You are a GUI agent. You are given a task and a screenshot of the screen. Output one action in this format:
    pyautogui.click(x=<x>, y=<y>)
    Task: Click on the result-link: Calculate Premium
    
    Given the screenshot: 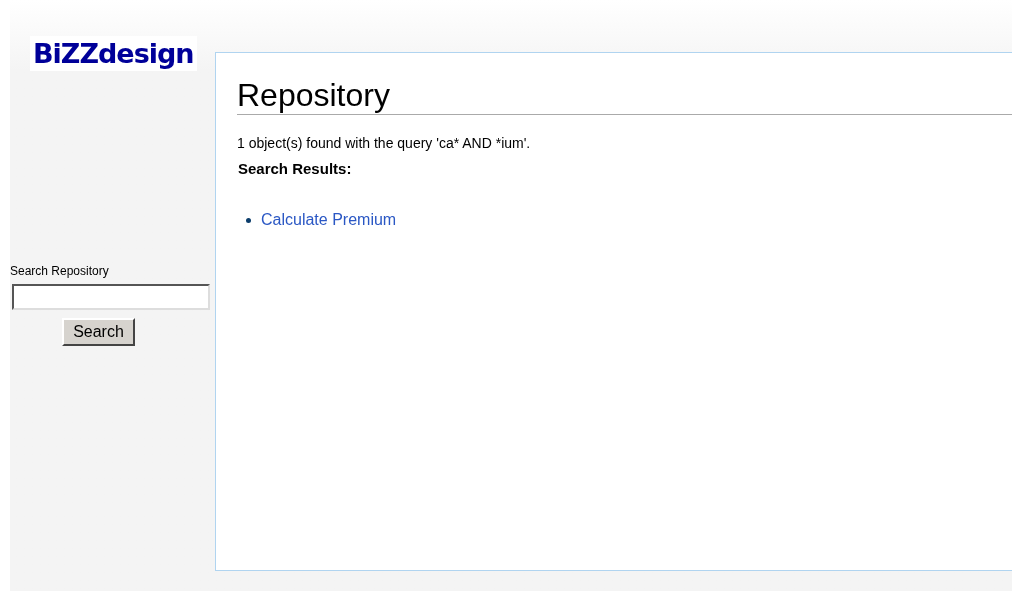 What is the action you would take?
    pyautogui.click(x=329, y=220)
    